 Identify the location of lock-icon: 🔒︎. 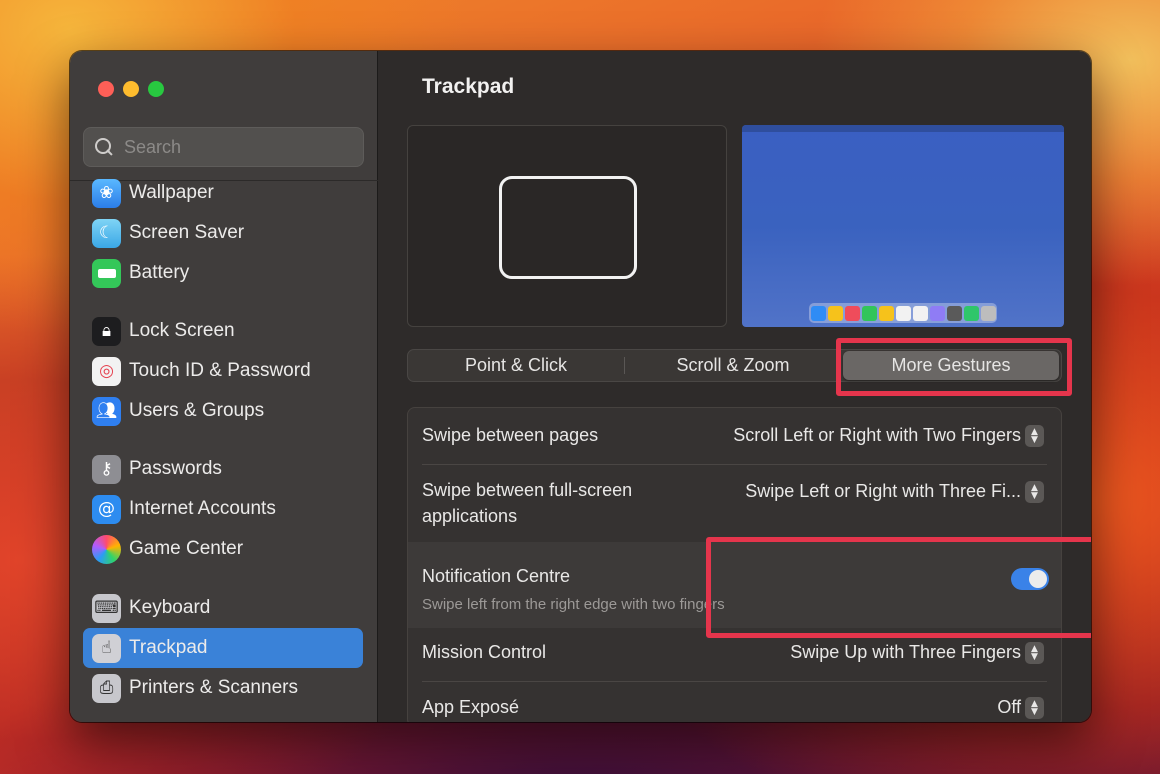
(106, 331).